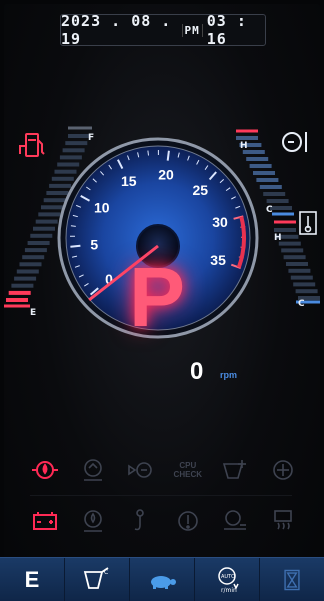 The image size is (324, 601). What do you see at coordinates (218, 260) in the screenshot?
I see `dial-number: 35` at bounding box center [218, 260].